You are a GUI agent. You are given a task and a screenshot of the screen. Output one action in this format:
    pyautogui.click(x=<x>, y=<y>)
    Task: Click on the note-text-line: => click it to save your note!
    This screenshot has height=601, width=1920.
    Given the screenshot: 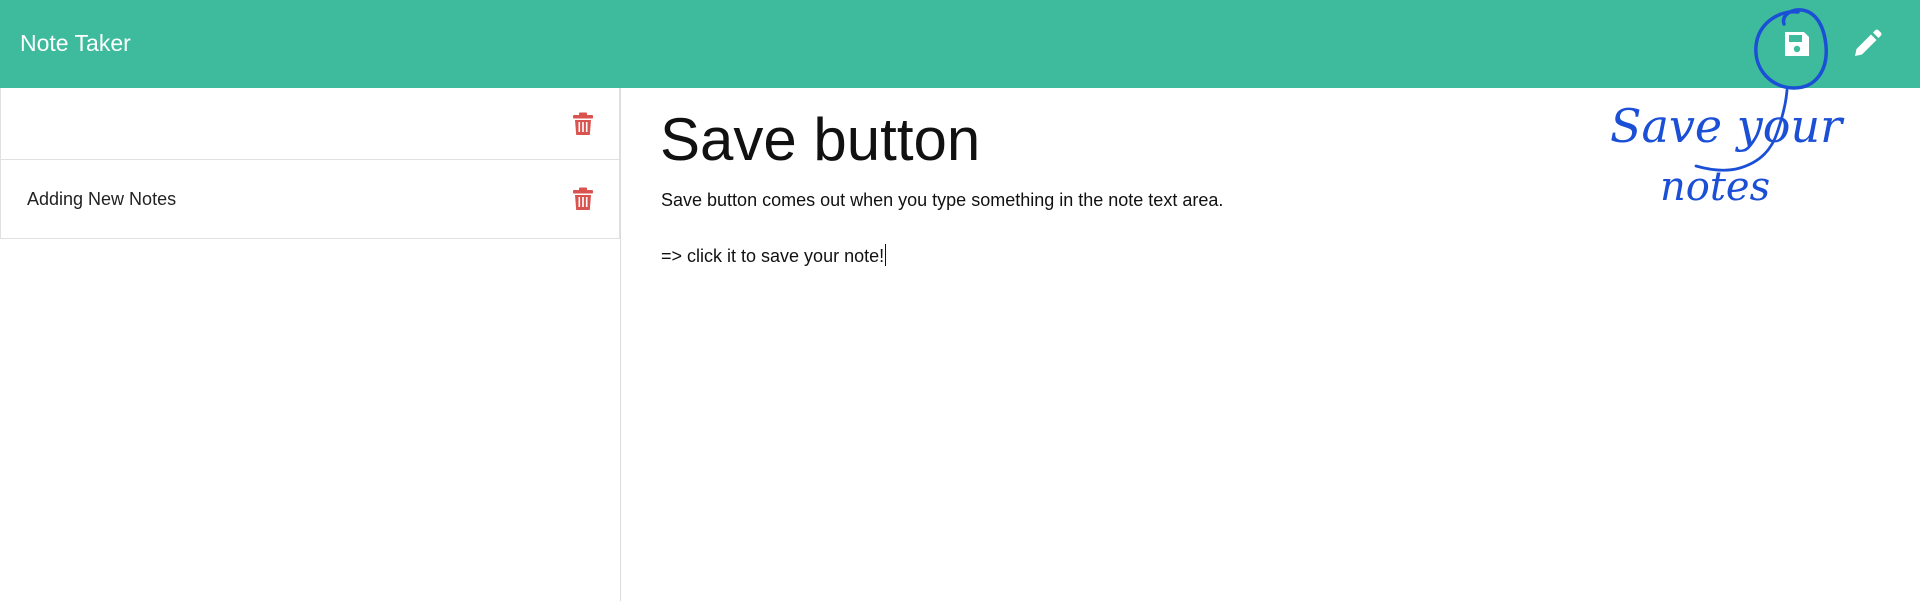 What is the action you would take?
    pyautogui.click(x=773, y=256)
    